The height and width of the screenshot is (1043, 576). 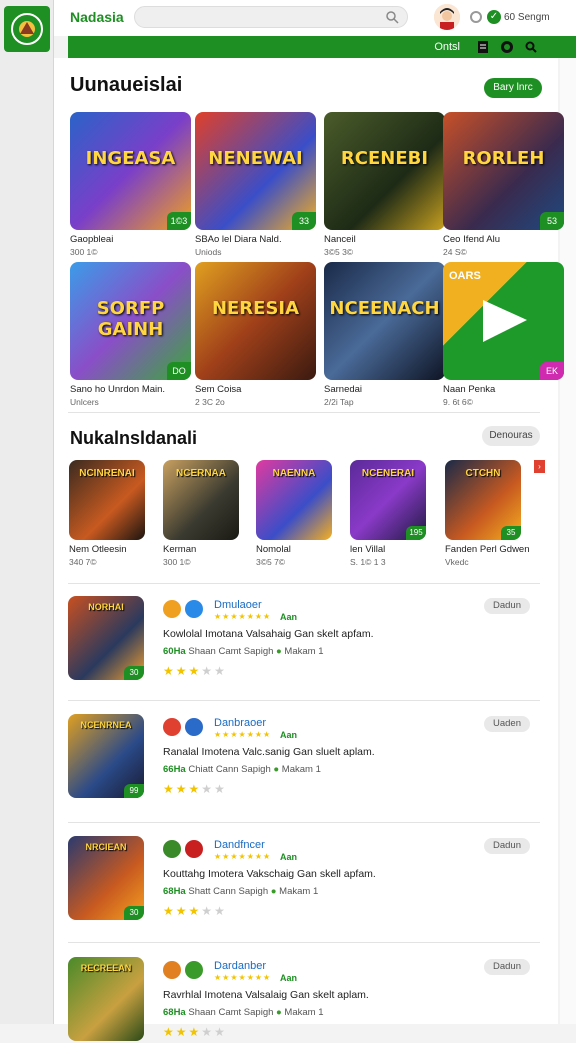 I want to click on card-title: len Villal, so click(x=388, y=549).